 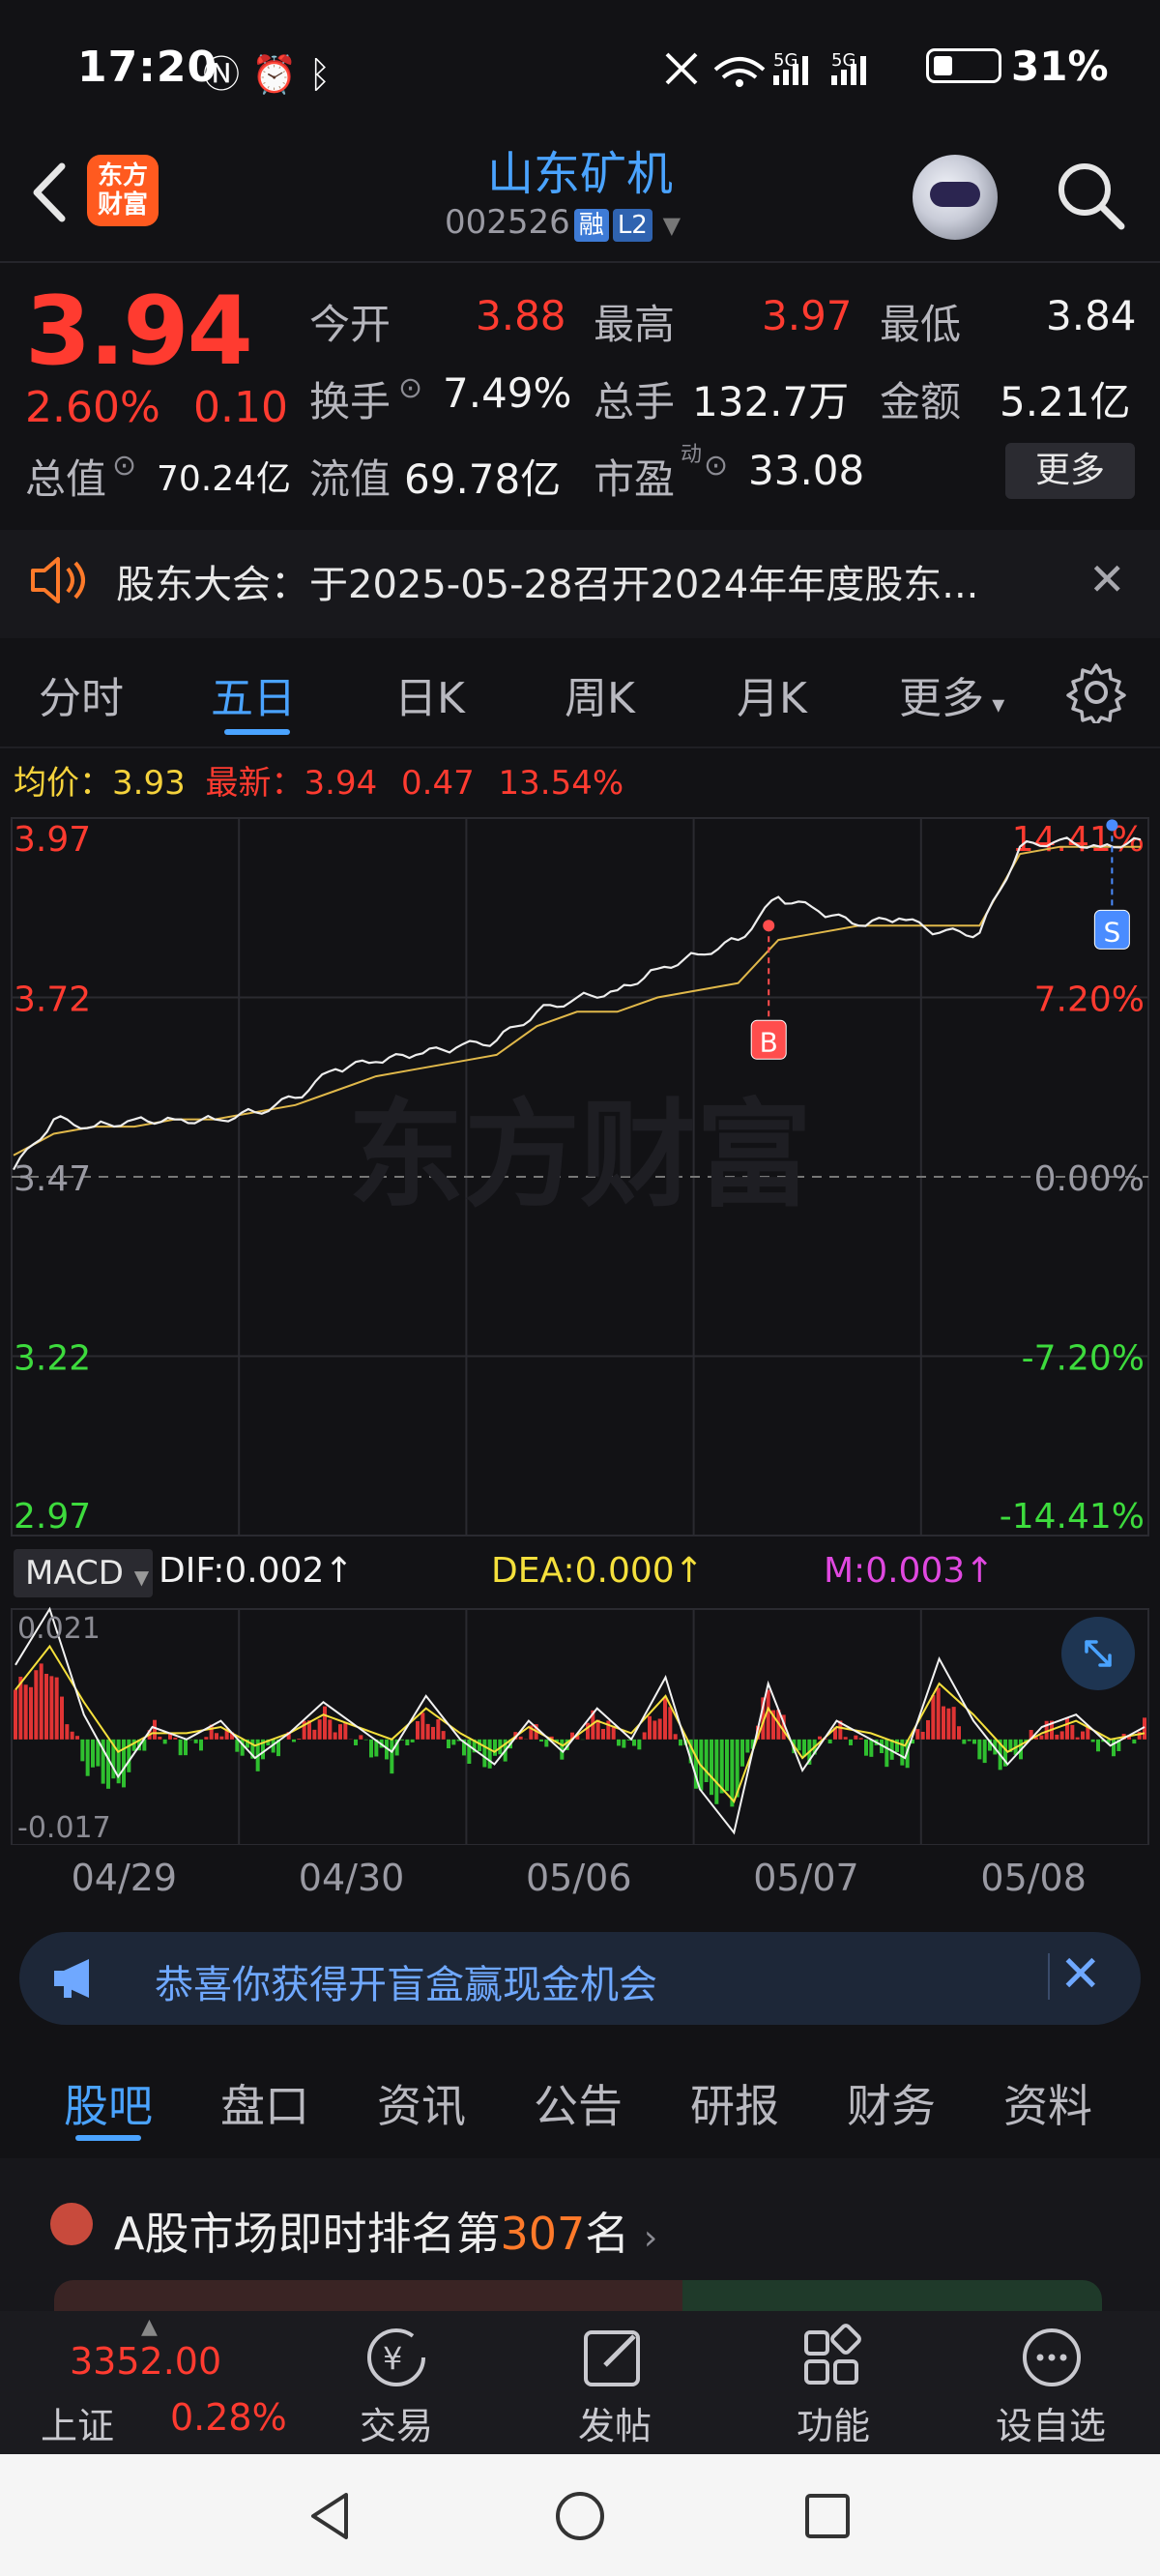 I want to click on low-label: 最低, so click(x=921, y=324).